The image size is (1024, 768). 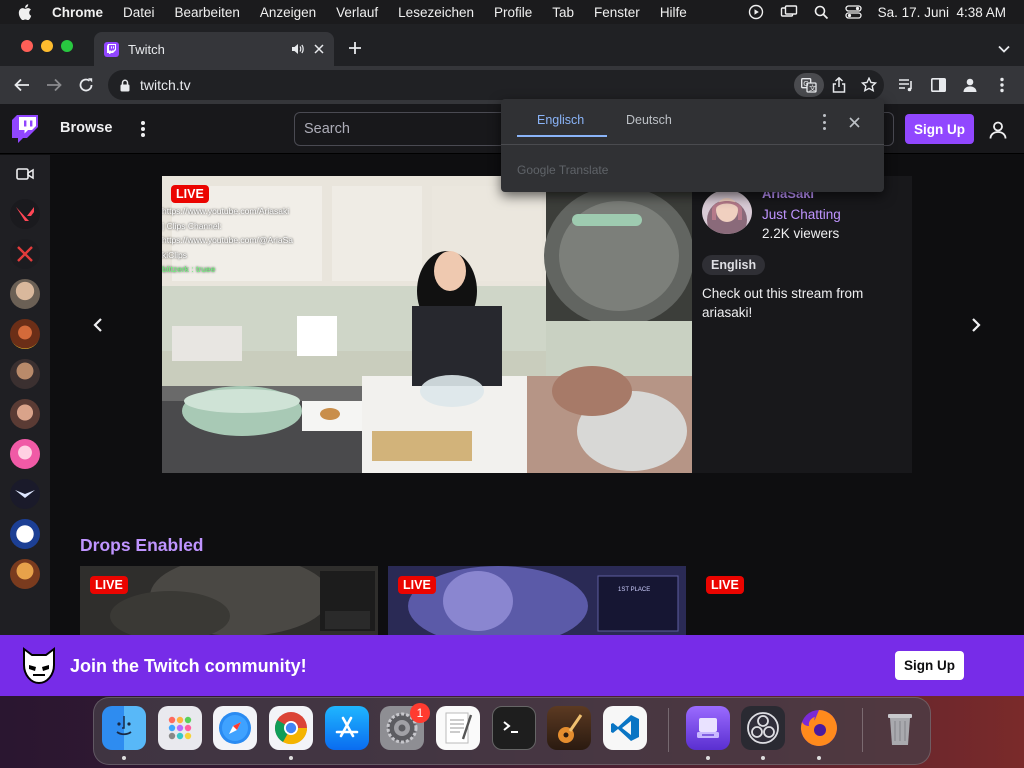 I want to click on channel-avatar-valorant, so click(x=25, y=214).